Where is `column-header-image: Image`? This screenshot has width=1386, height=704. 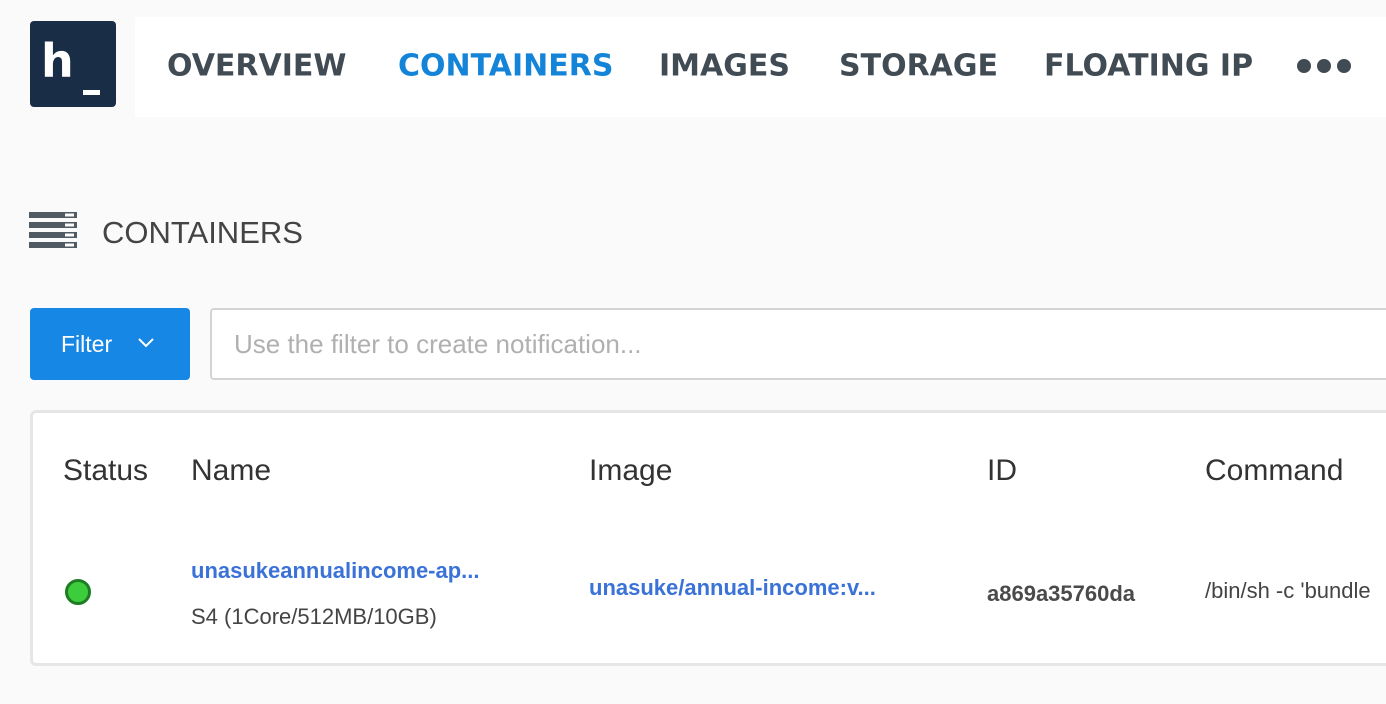 column-header-image: Image is located at coordinates (631, 470).